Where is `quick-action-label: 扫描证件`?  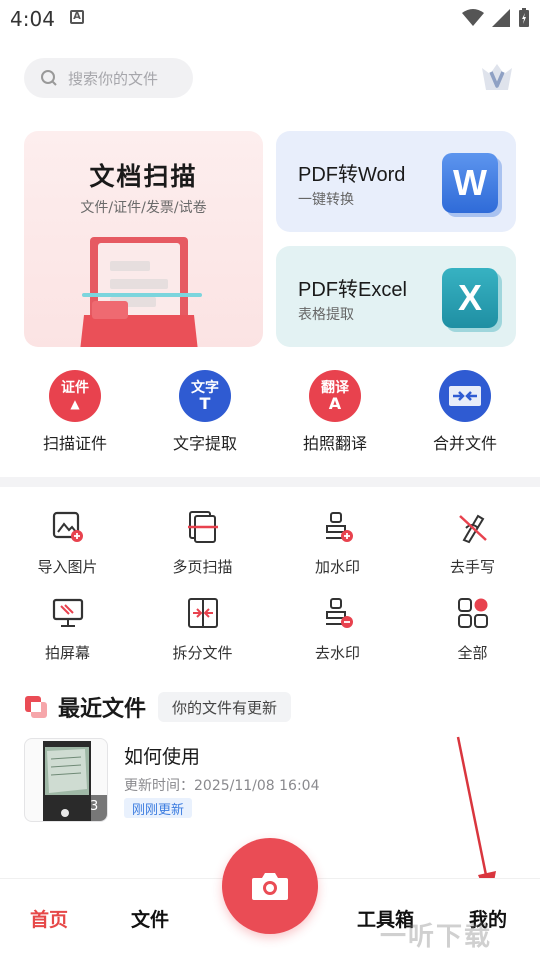 quick-action-label: 扫描证件 is located at coordinates (74, 443).